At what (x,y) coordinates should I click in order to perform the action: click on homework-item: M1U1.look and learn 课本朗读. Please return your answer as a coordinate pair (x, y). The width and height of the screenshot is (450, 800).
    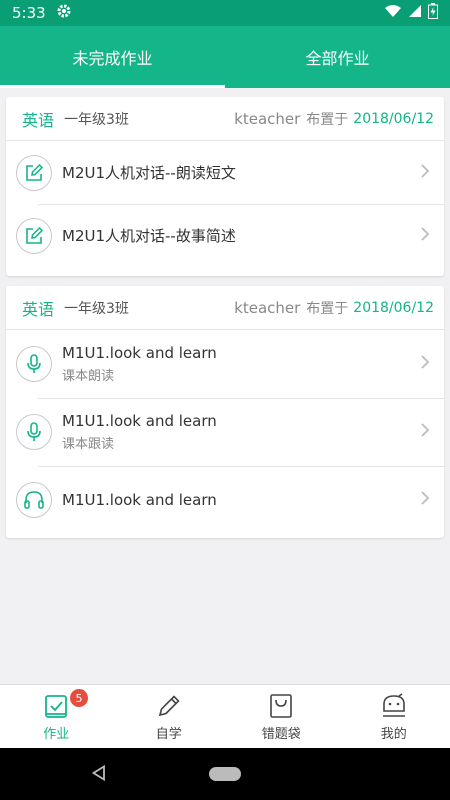
    Looking at the image, I should click on (225, 364).